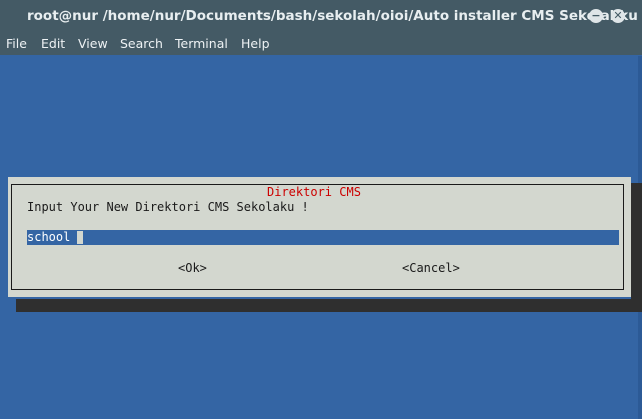 Image resolution: width=642 pixels, height=419 pixels. Describe the element at coordinates (16, 43) in the screenshot. I see `menu-file: File` at that location.